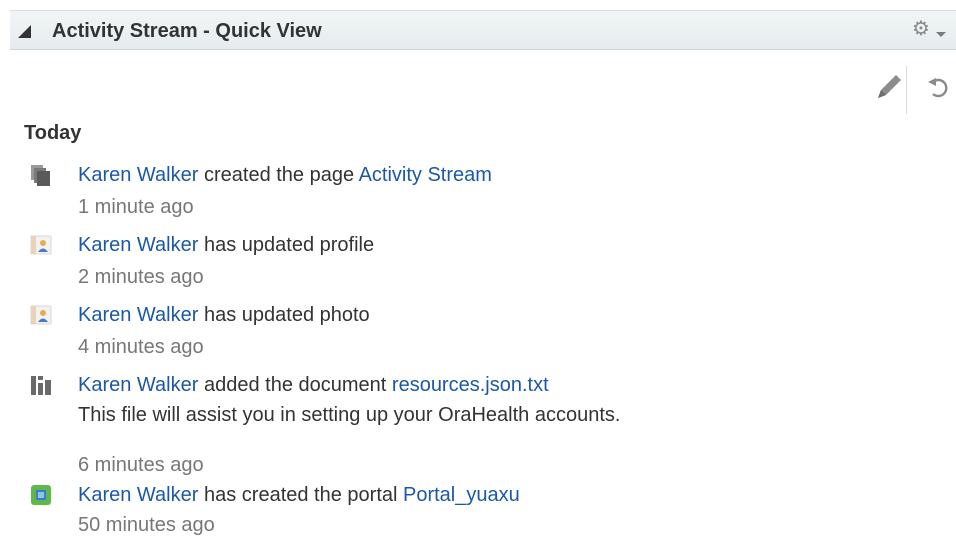  I want to click on activity-time: 4 minutes ago, so click(141, 347).